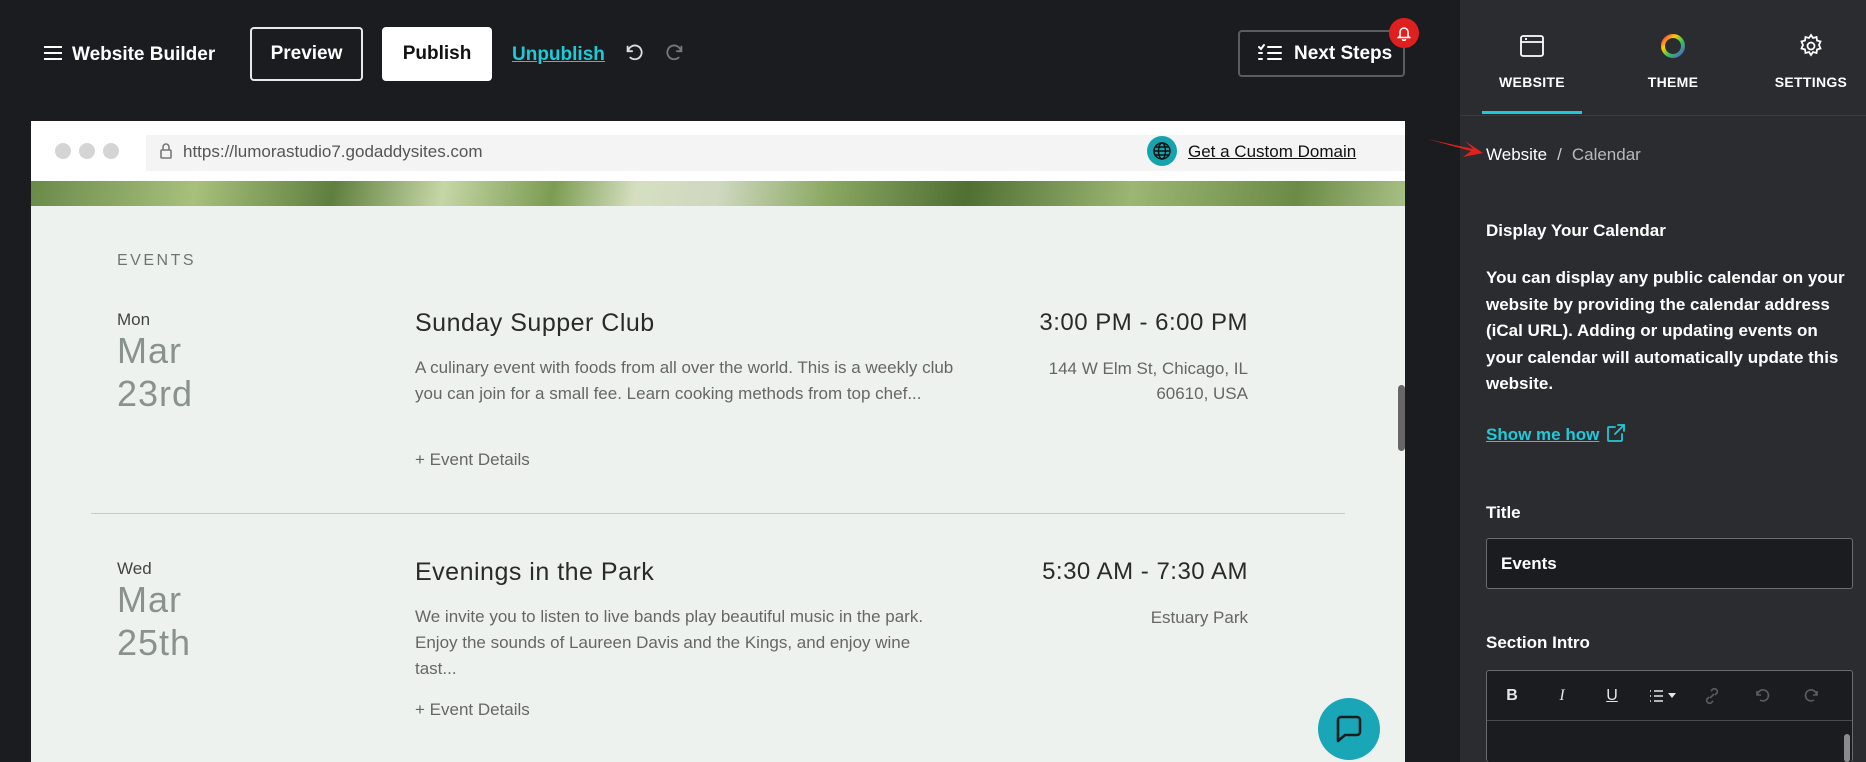  Describe the element at coordinates (1532, 112) in the screenshot. I see `active-tab-indicator` at that location.